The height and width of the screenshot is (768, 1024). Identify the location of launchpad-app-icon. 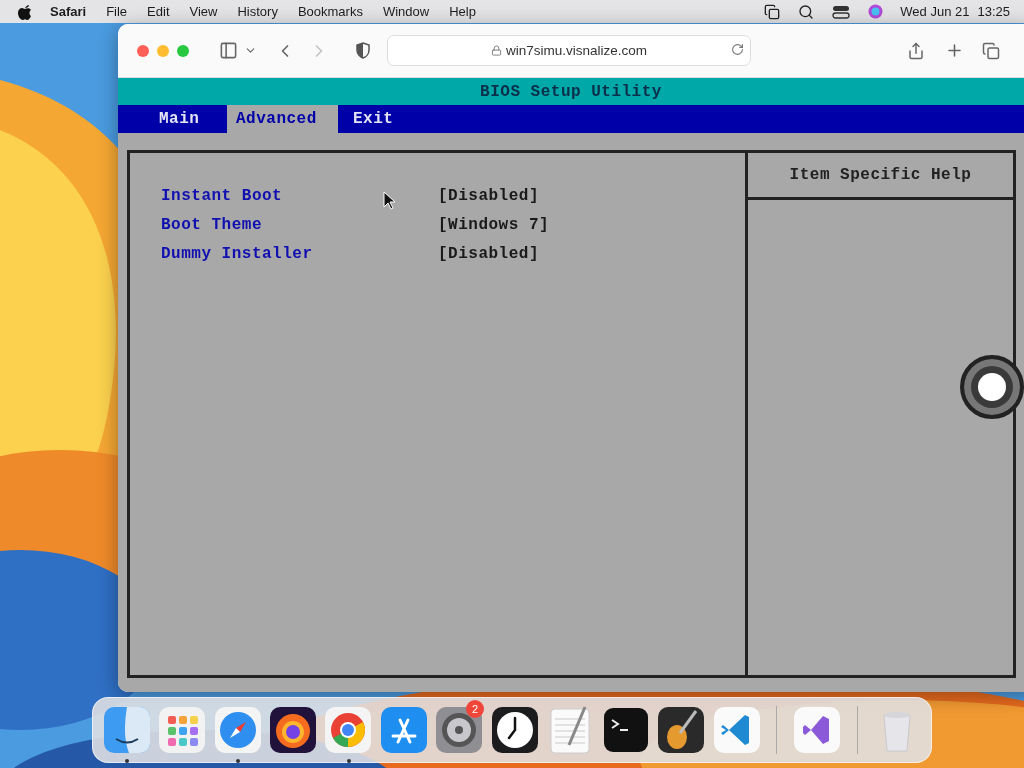
(182, 730).